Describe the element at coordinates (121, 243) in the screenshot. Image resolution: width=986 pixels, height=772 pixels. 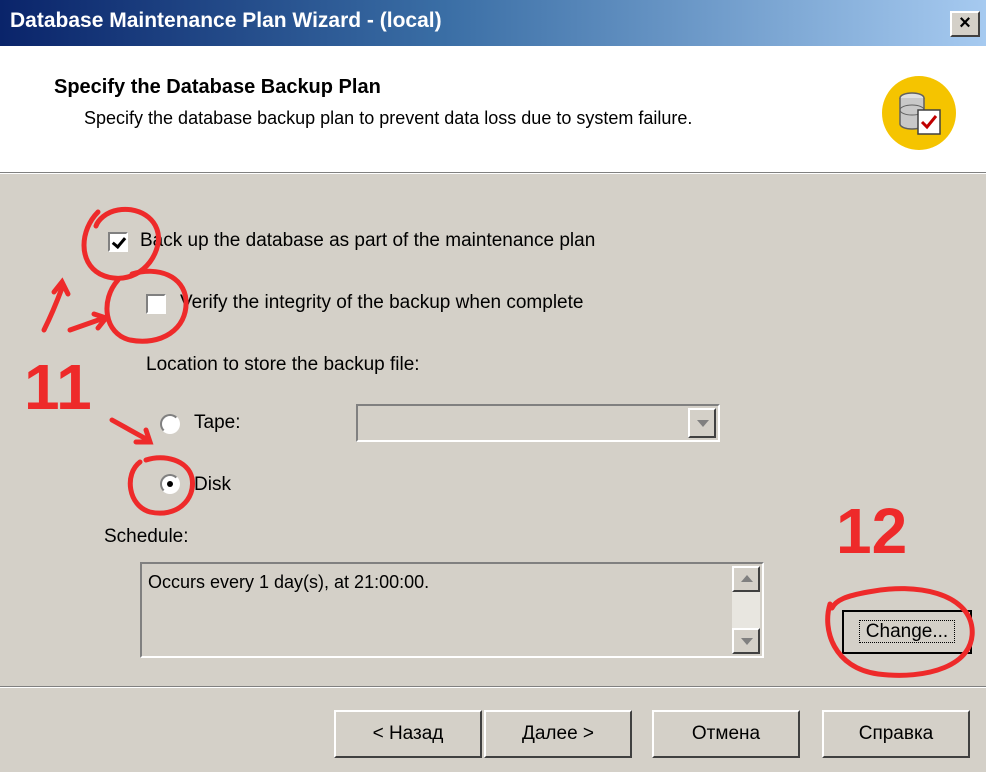
I see `circle-backup-checkbox` at that location.